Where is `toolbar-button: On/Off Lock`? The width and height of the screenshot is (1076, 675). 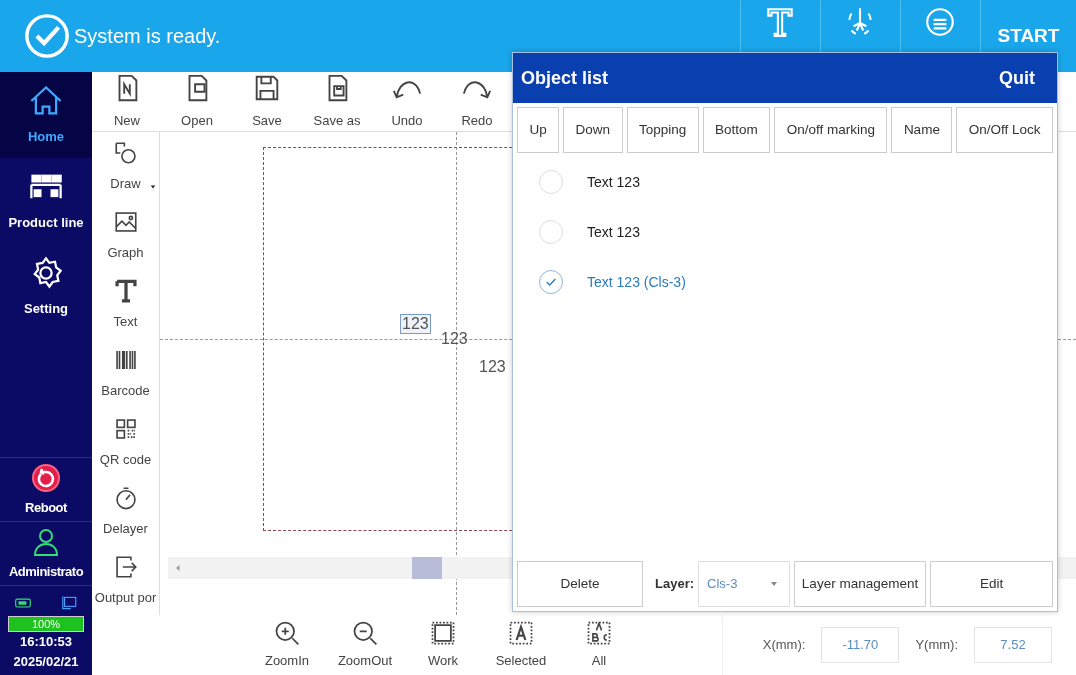
toolbar-button: On/Off Lock is located at coordinates (1004, 130).